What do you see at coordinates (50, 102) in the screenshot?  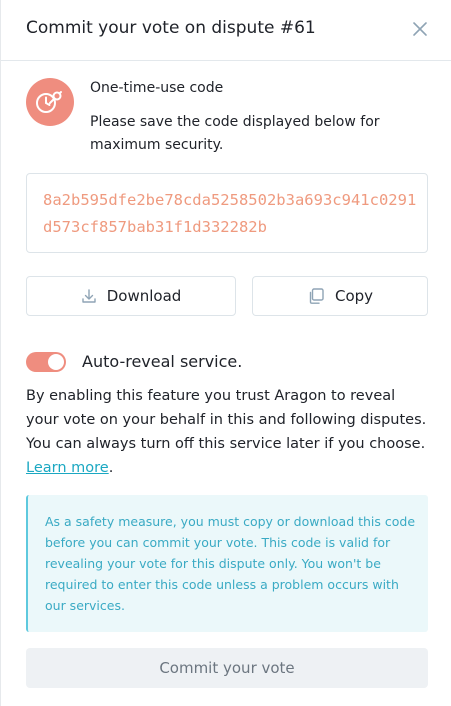 I see `clock-key-icon` at bounding box center [50, 102].